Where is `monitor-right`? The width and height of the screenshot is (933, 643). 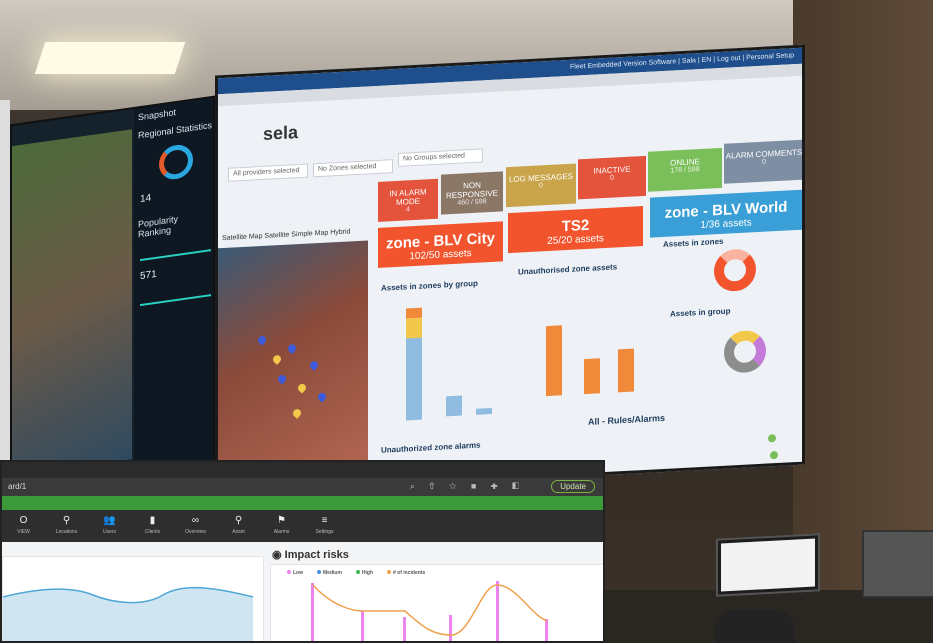
monitor-right is located at coordinates (897, 564).